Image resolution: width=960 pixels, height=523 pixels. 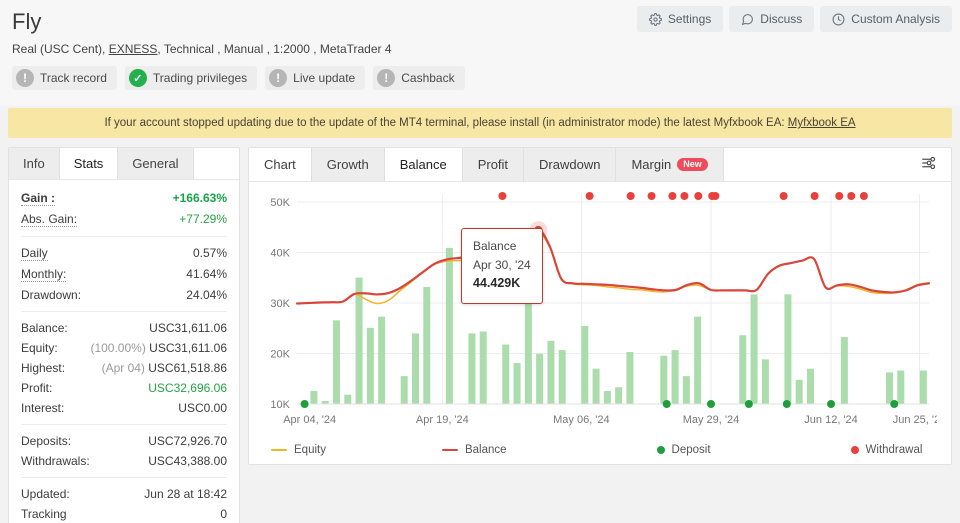 I want to click on status-badge: ! Live update, so click(x=315, y=78).